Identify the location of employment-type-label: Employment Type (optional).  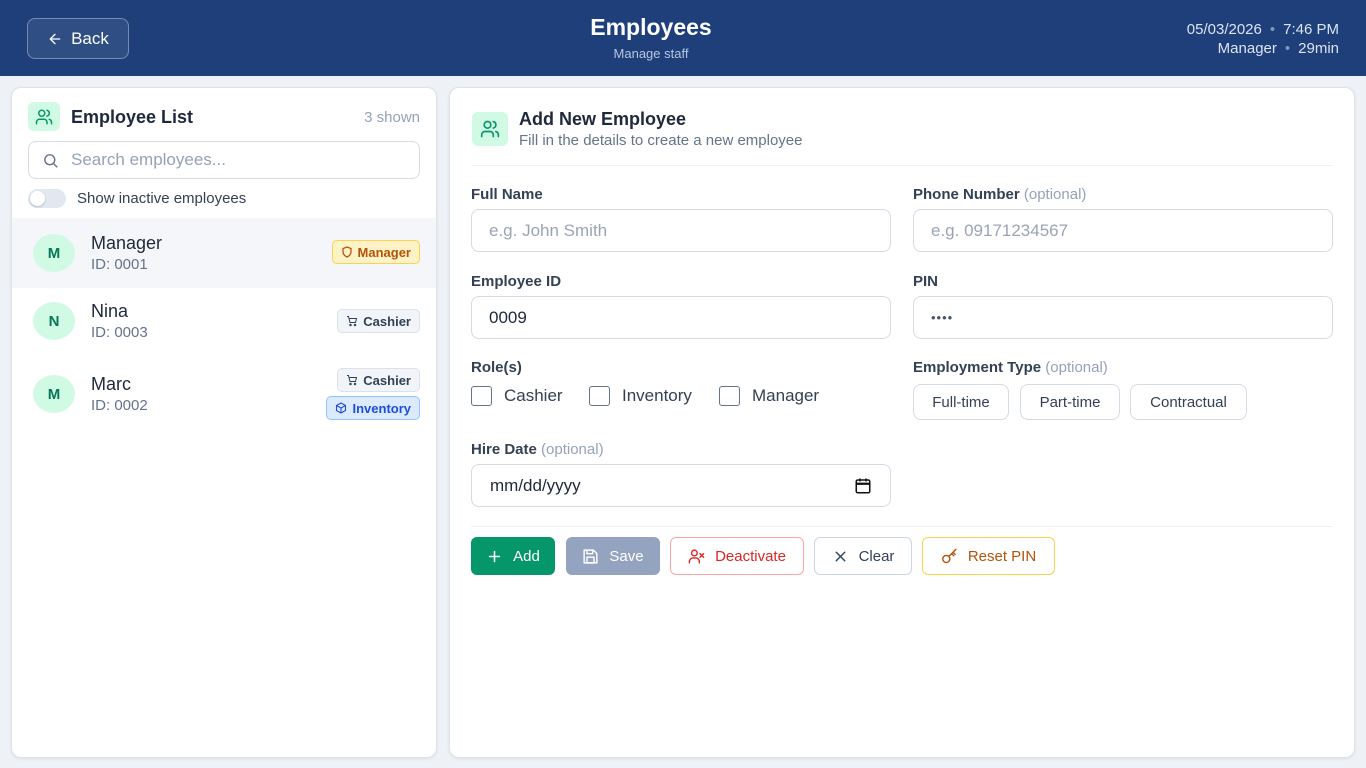
(1010, 367).